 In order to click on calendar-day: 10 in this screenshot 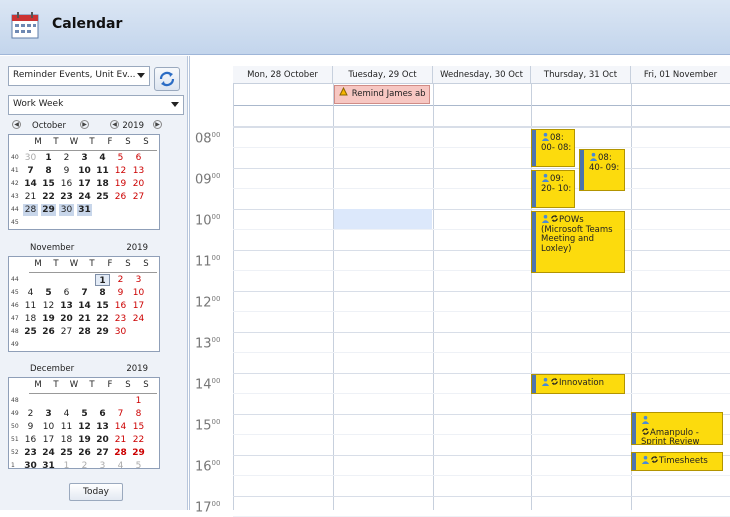, I will do `click(48, 427)`.